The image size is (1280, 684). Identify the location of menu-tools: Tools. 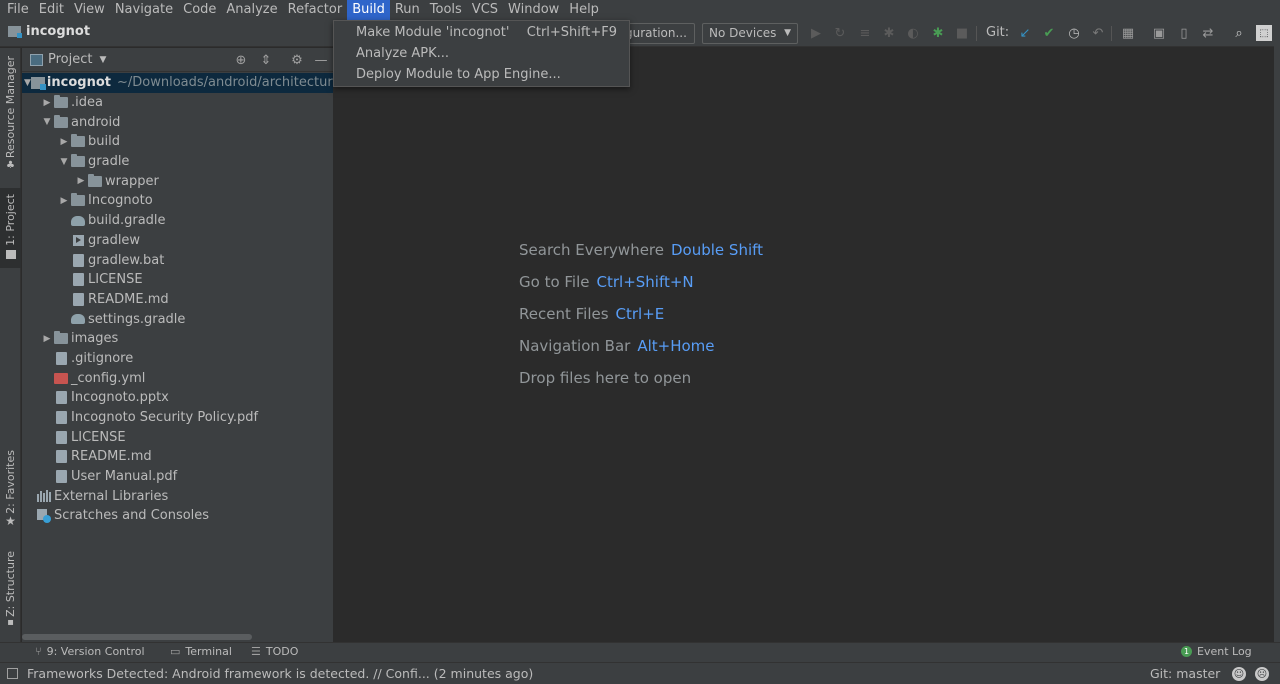
(446, 10).